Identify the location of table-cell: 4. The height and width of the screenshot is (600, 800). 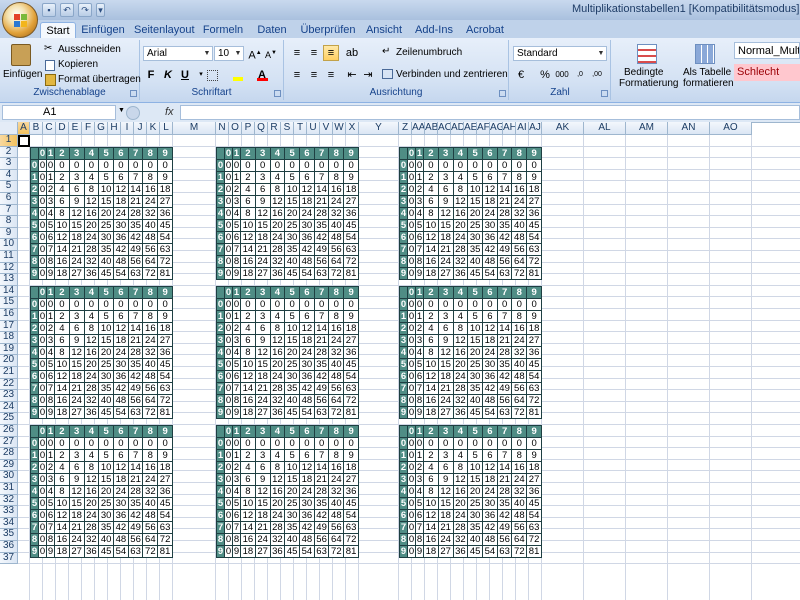
(460, 316).